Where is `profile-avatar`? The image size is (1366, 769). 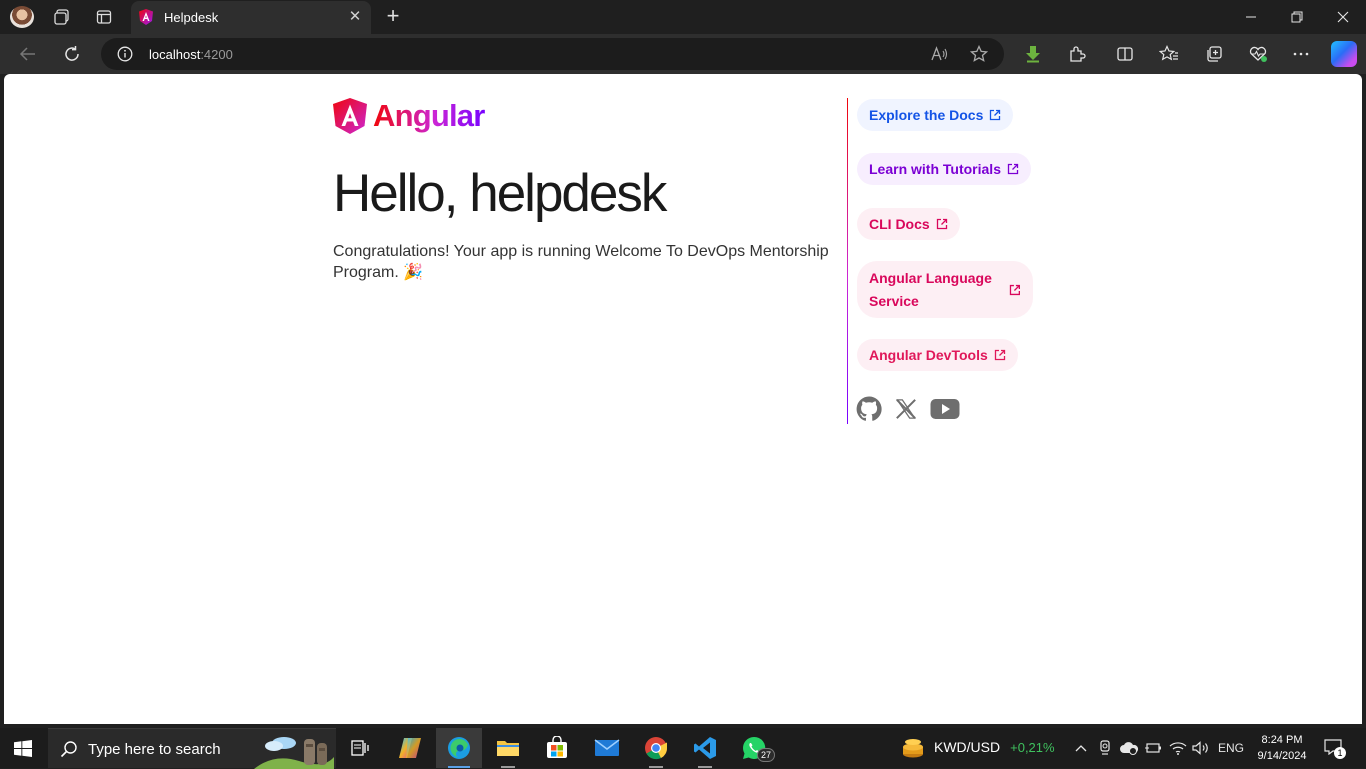
profile-avatar is located at coordinates (22, 17).